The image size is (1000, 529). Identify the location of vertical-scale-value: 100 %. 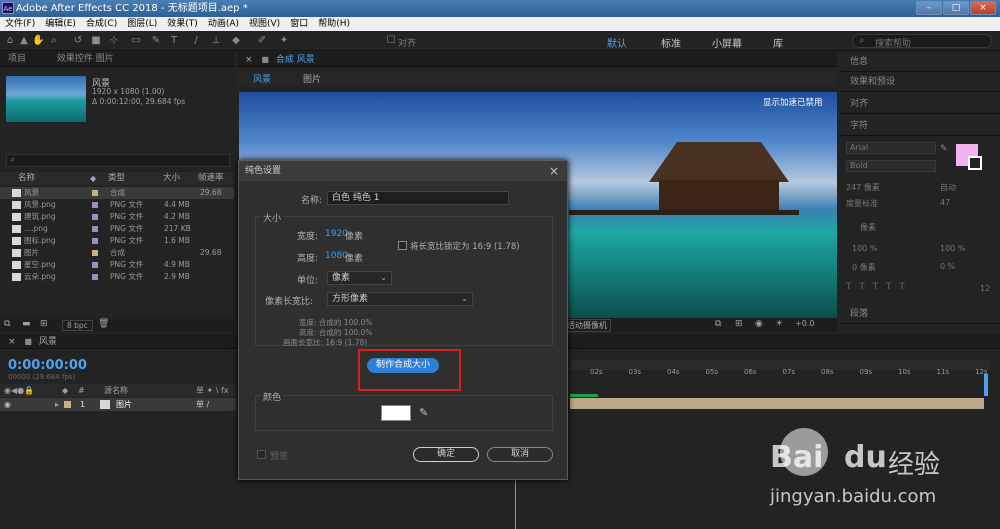
(864, 248).